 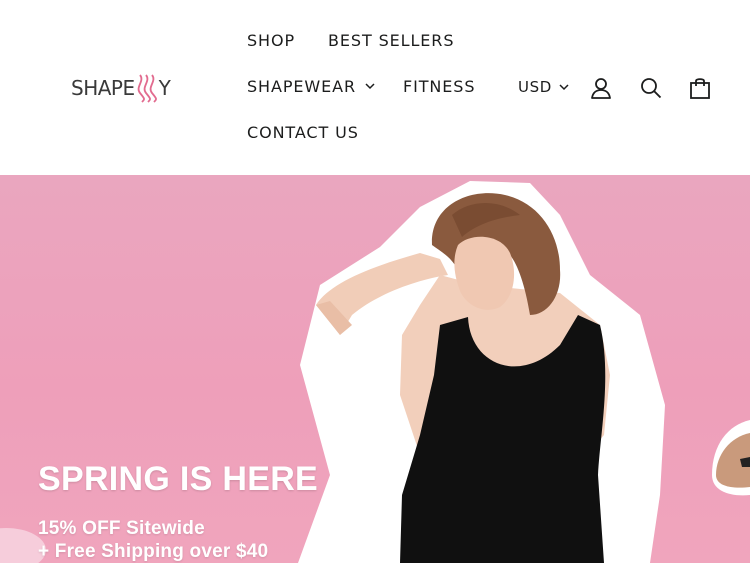 I want to click on nav-item-label: SHAPEWEAR, so click(x=301, y=86).